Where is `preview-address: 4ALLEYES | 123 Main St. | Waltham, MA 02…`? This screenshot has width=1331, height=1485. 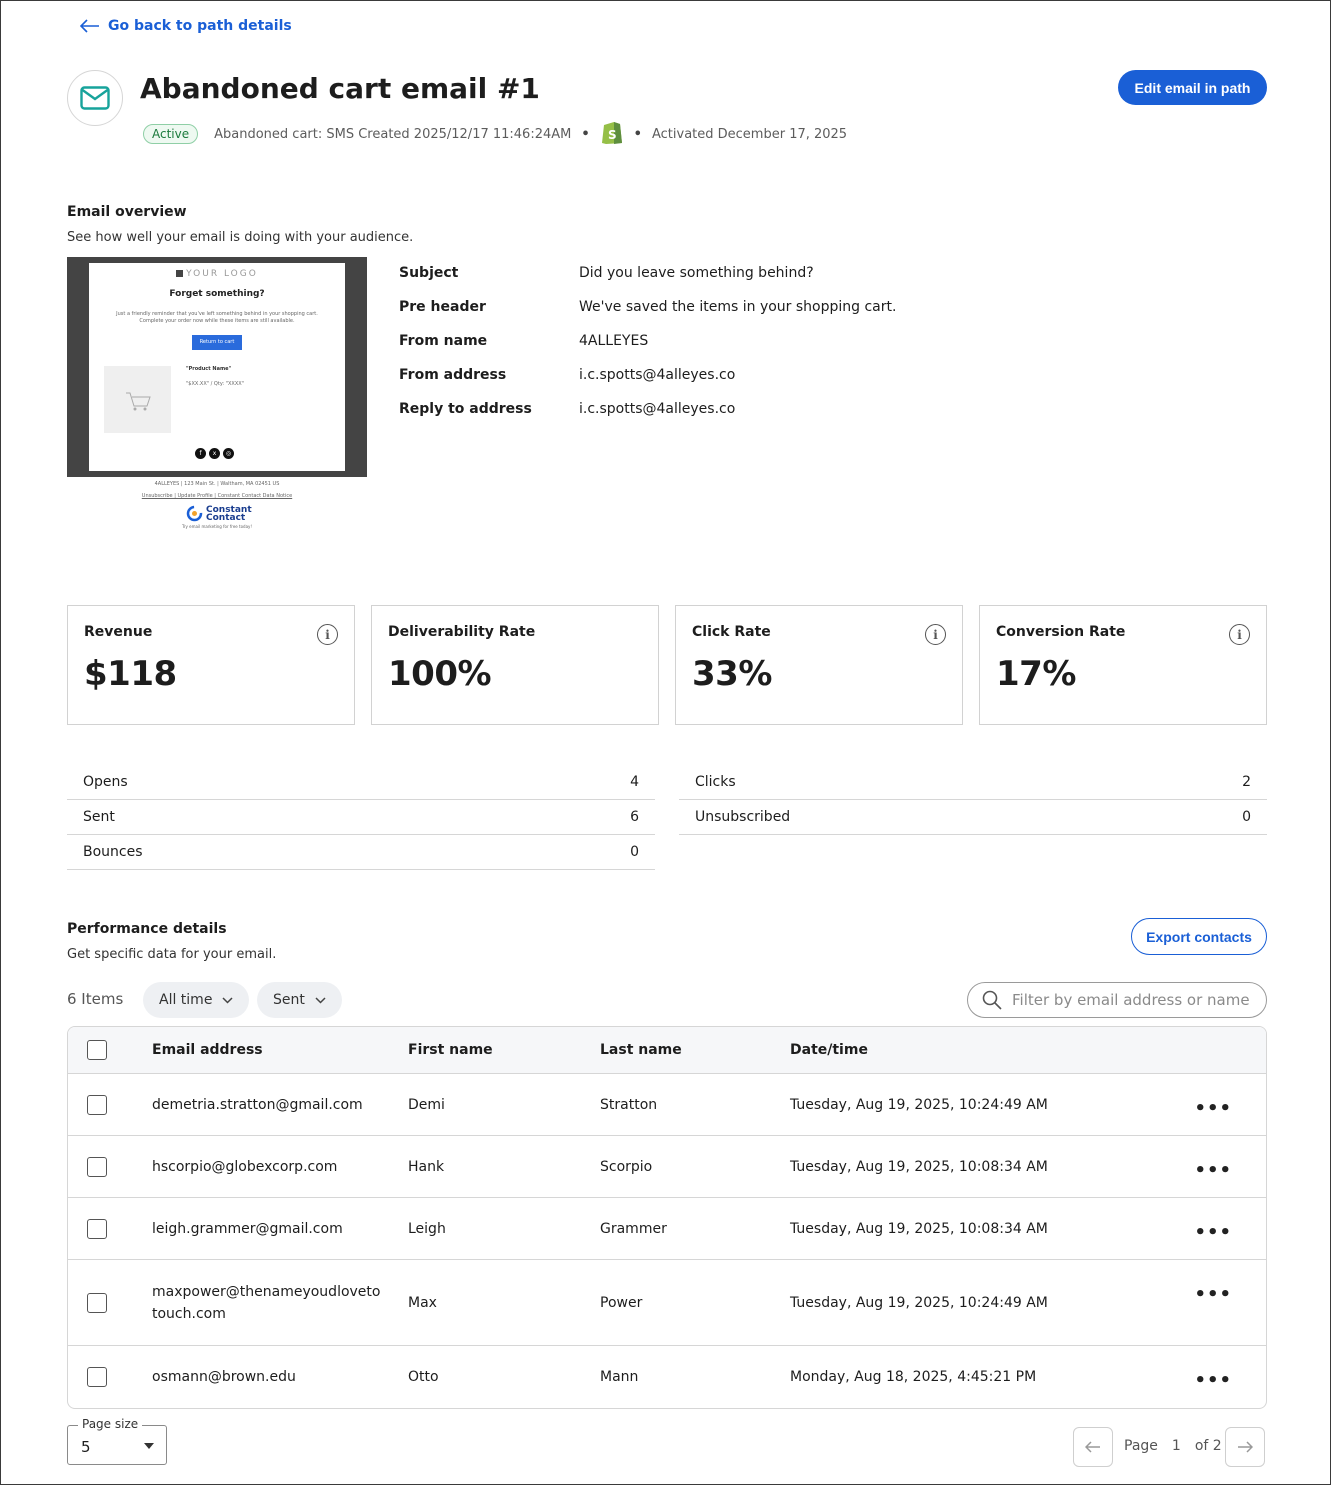 preview-address: 4ALLEYES | 123 Main St. | Waltham, MA 02… is located at coordinates (217, 484).